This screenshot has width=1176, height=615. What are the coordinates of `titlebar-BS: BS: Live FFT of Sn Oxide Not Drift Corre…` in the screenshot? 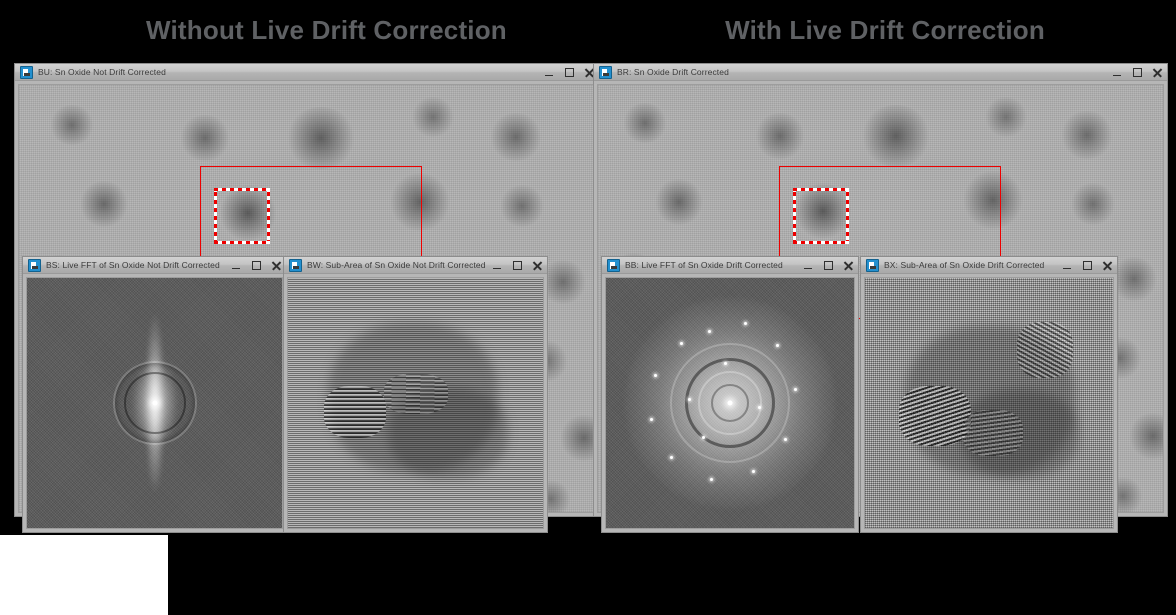 It's located at (154, 265).